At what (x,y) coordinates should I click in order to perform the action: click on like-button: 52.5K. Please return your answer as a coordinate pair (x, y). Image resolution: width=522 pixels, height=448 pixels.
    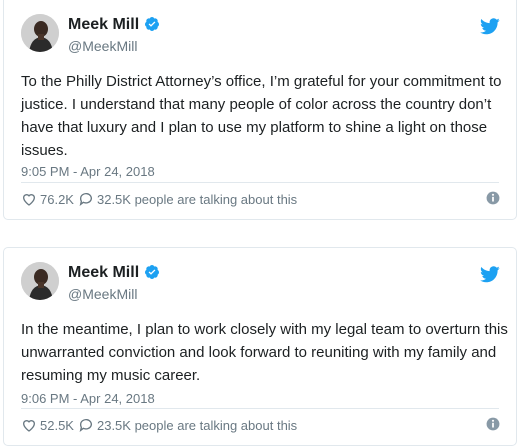
    Looking at the image, I should click on (47, 425).